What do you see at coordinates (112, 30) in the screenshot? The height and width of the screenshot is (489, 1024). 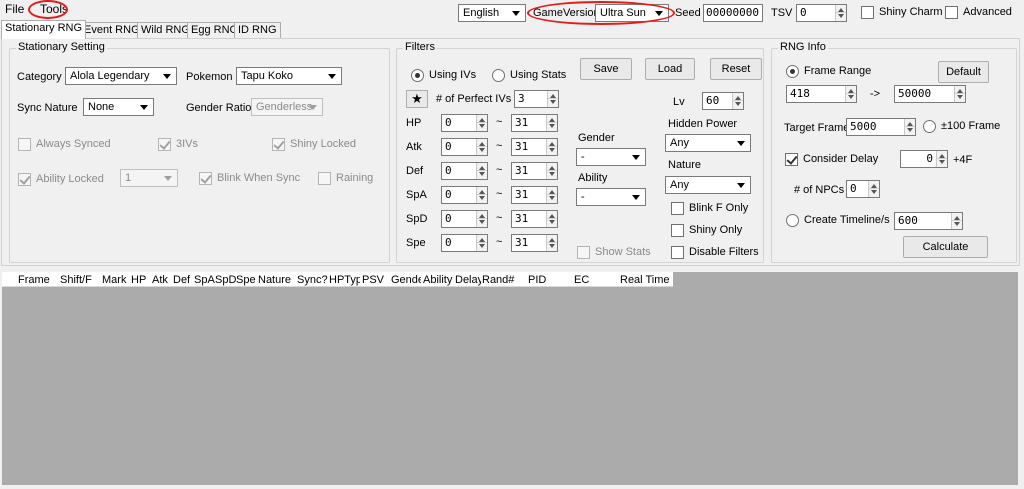 I see `tab-event-rng: Event RNG` at bounding box center [112, 30].